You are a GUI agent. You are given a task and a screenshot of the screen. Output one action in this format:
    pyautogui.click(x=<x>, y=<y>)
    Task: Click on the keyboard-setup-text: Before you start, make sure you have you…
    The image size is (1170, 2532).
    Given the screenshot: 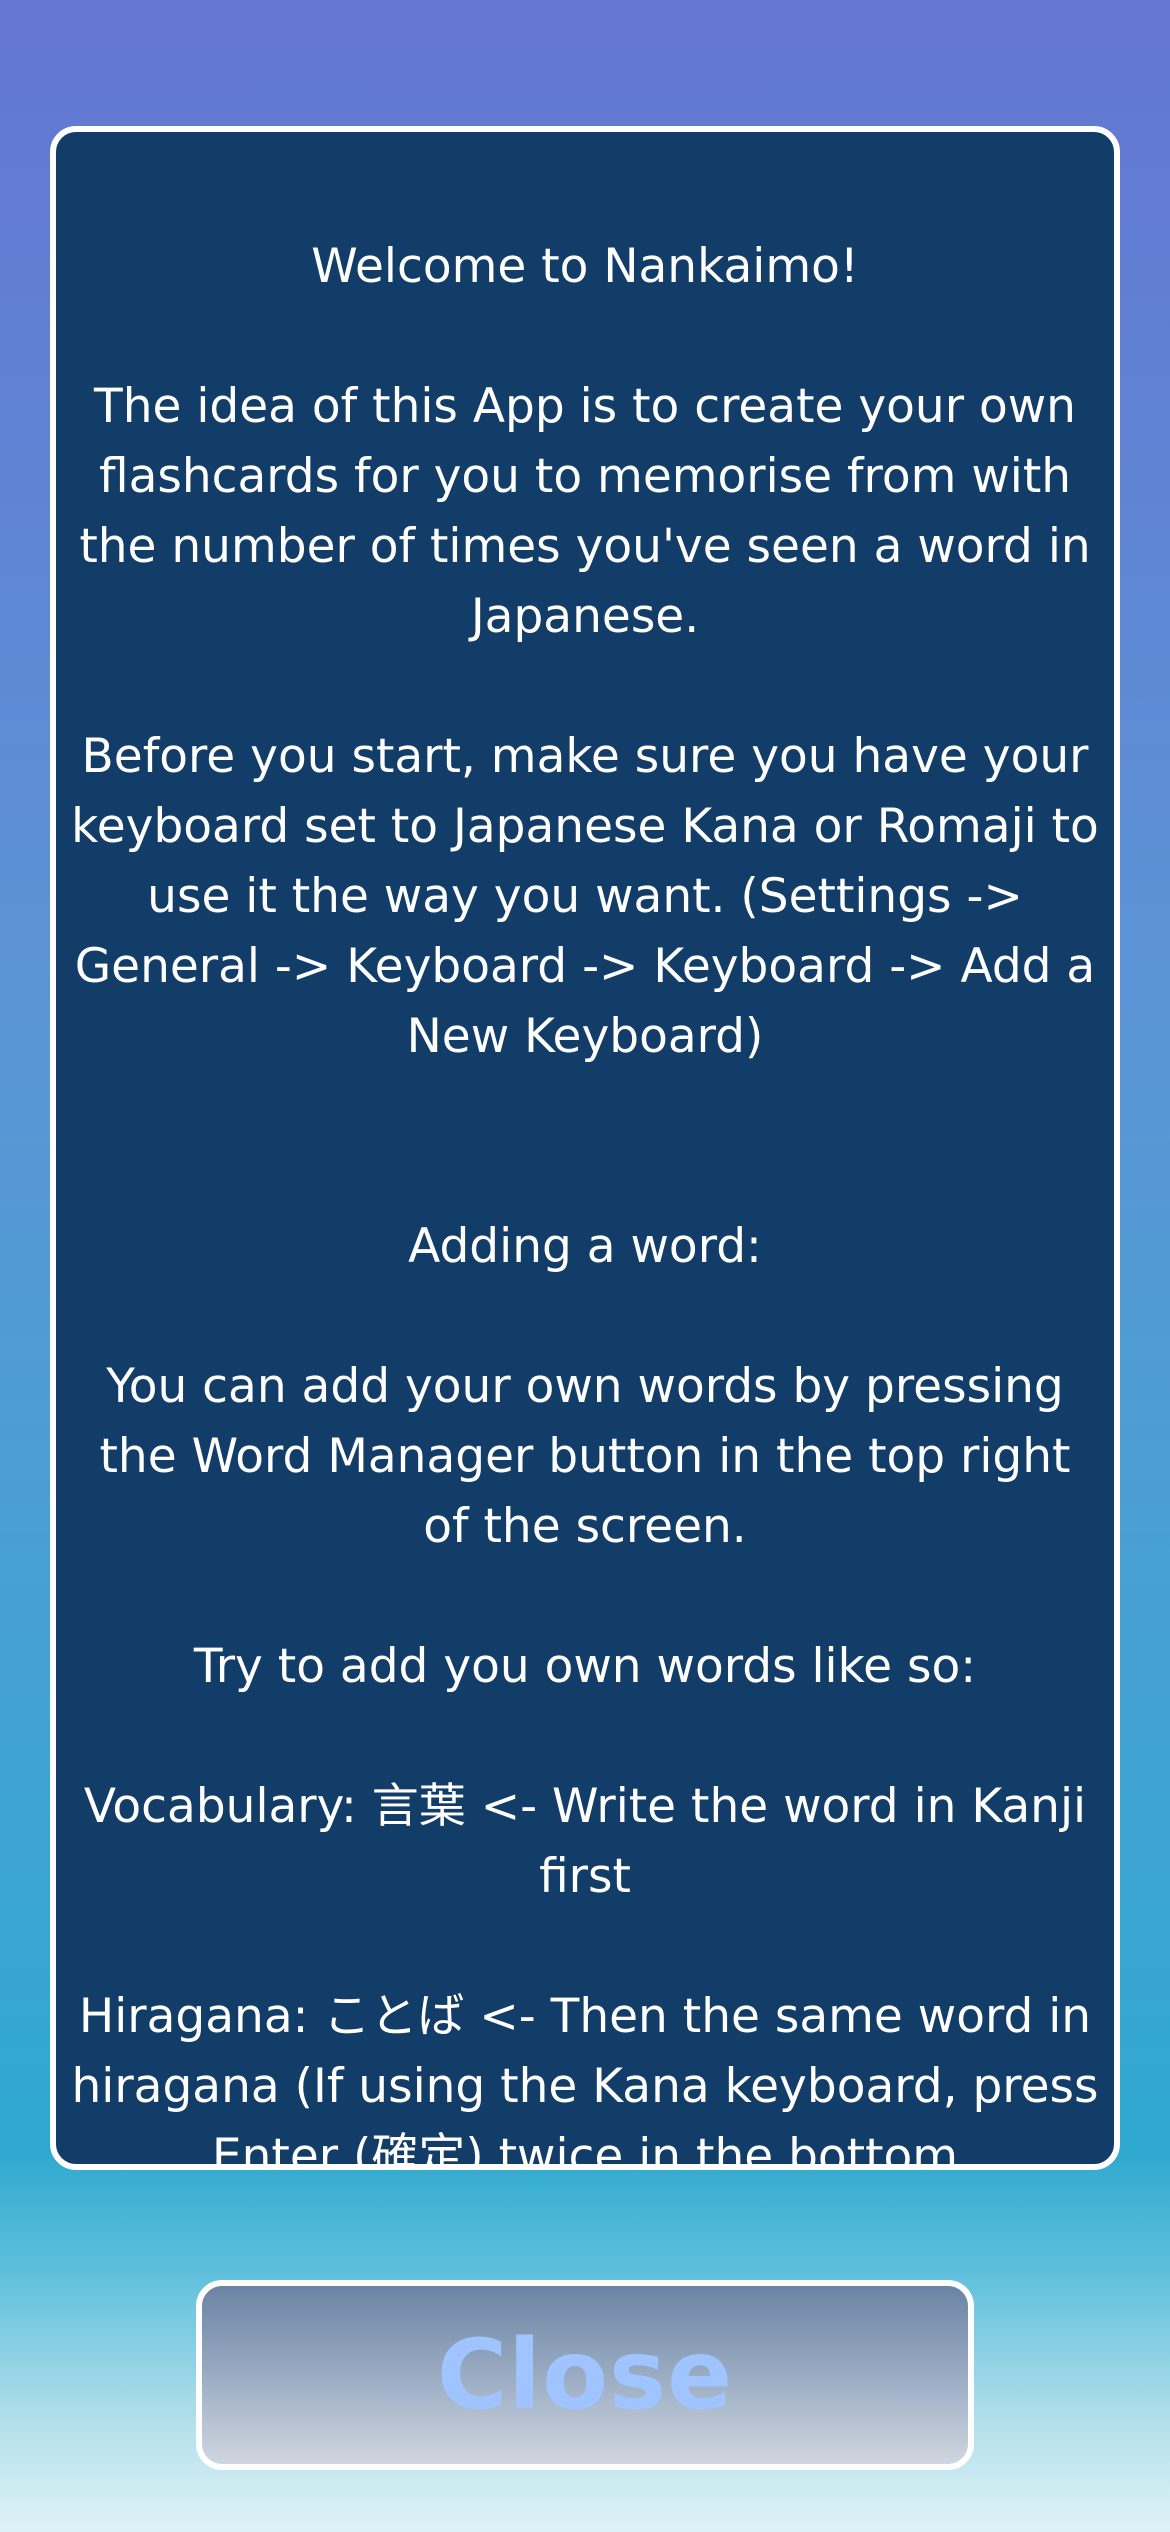 What is the action you would take?
    pyautogui.click(x=585, y=896)
    